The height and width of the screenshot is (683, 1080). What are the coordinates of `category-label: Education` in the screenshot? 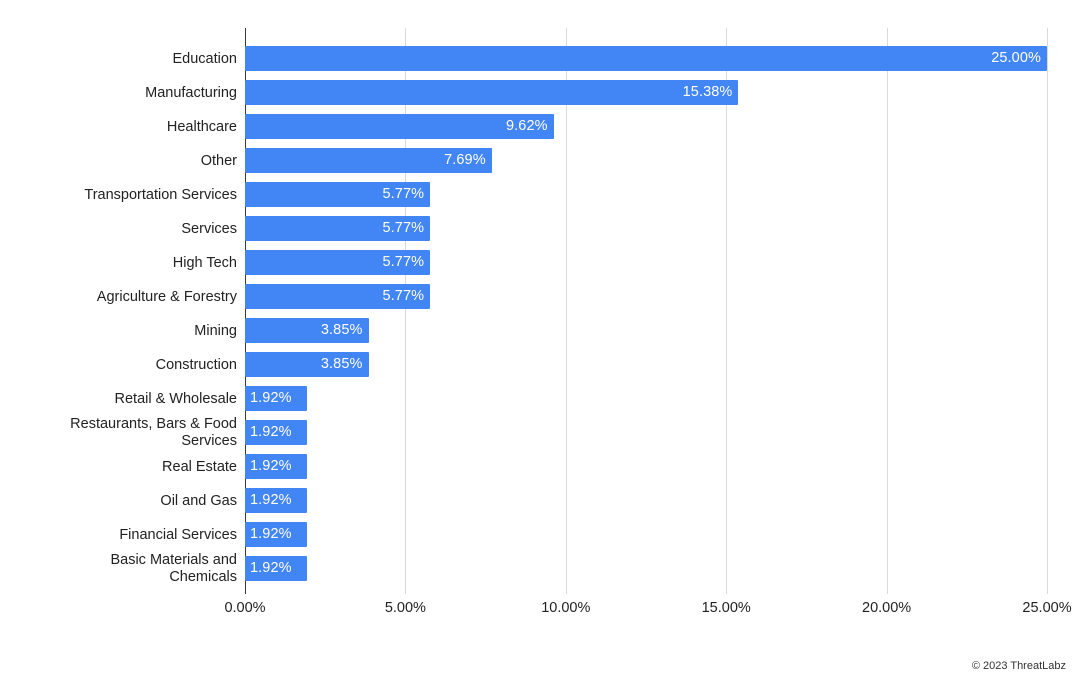 It's located at (119, 59).